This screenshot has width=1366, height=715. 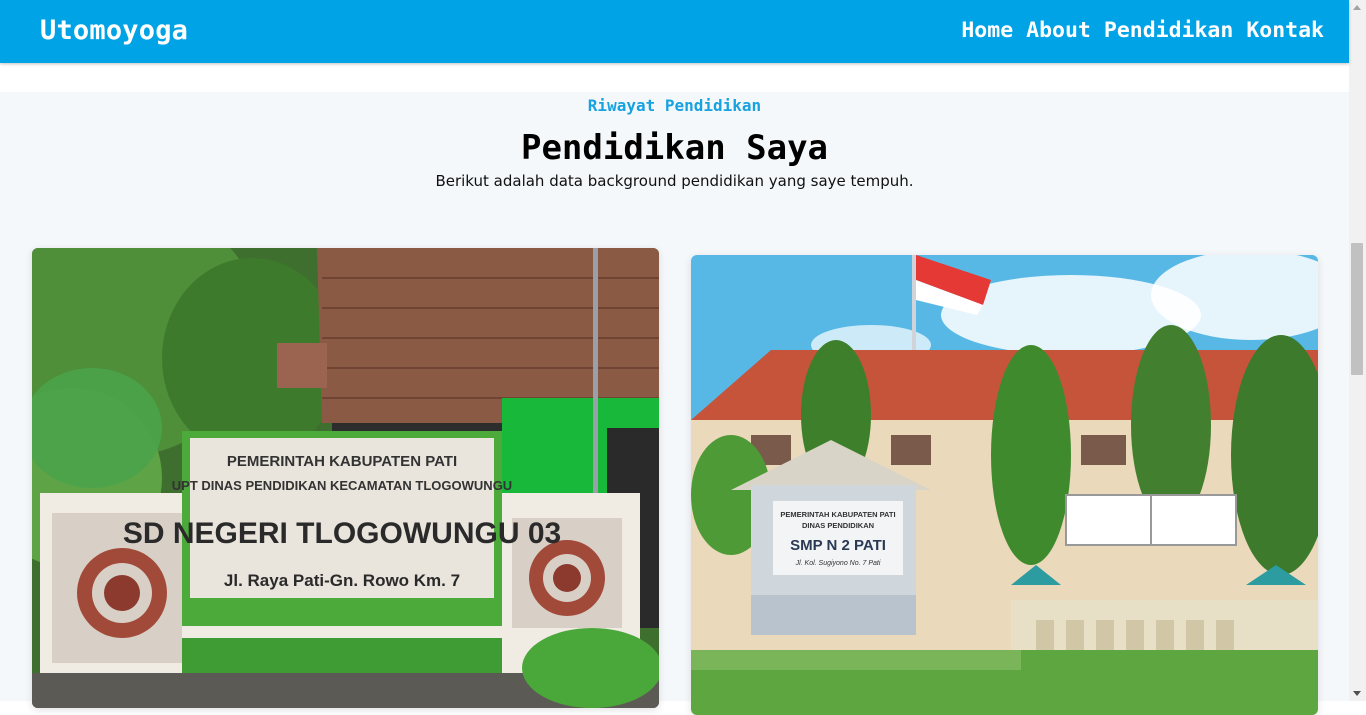 I want to click on scroll-down-arrow-icon, so click(x=1357, y=693).